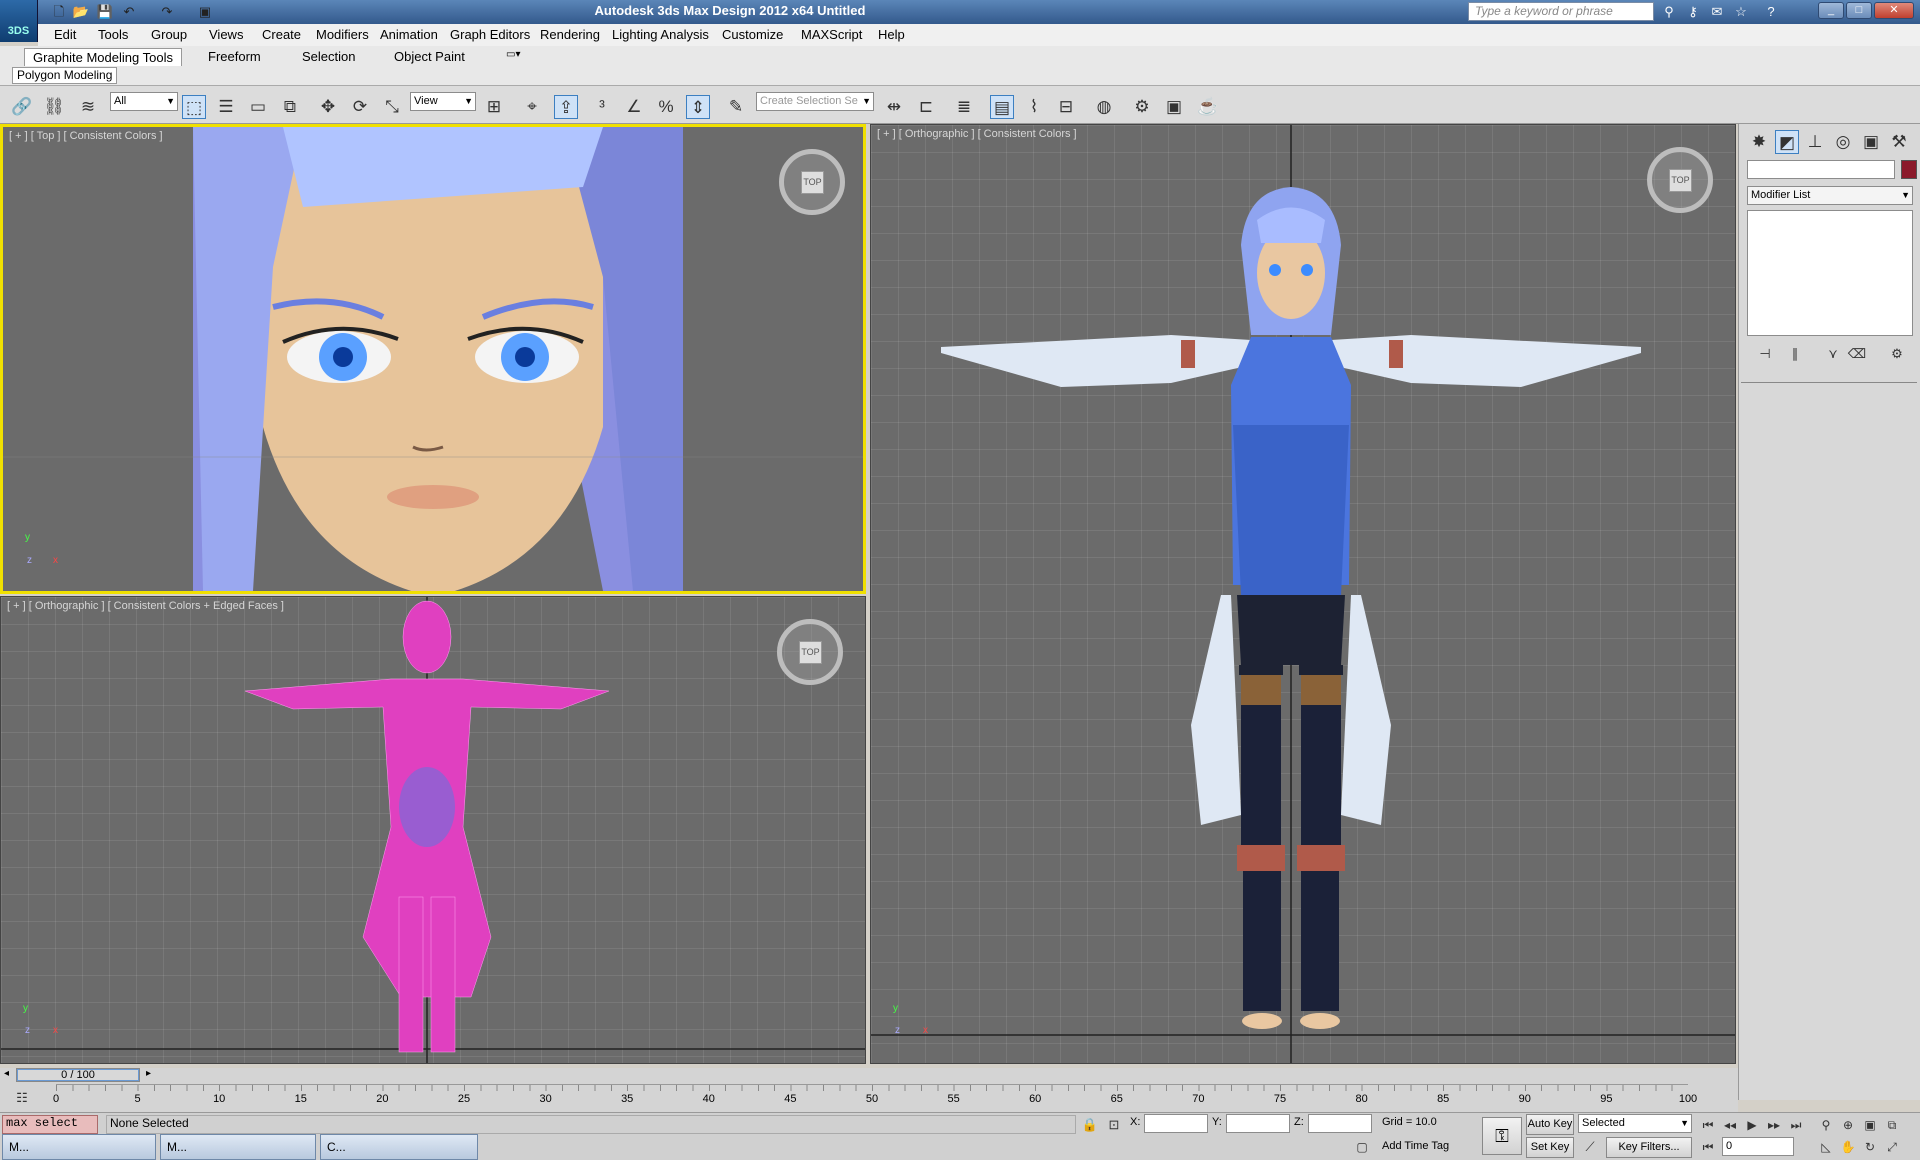  I want to click on maxscript-listener: max select, so click(50, 1124).